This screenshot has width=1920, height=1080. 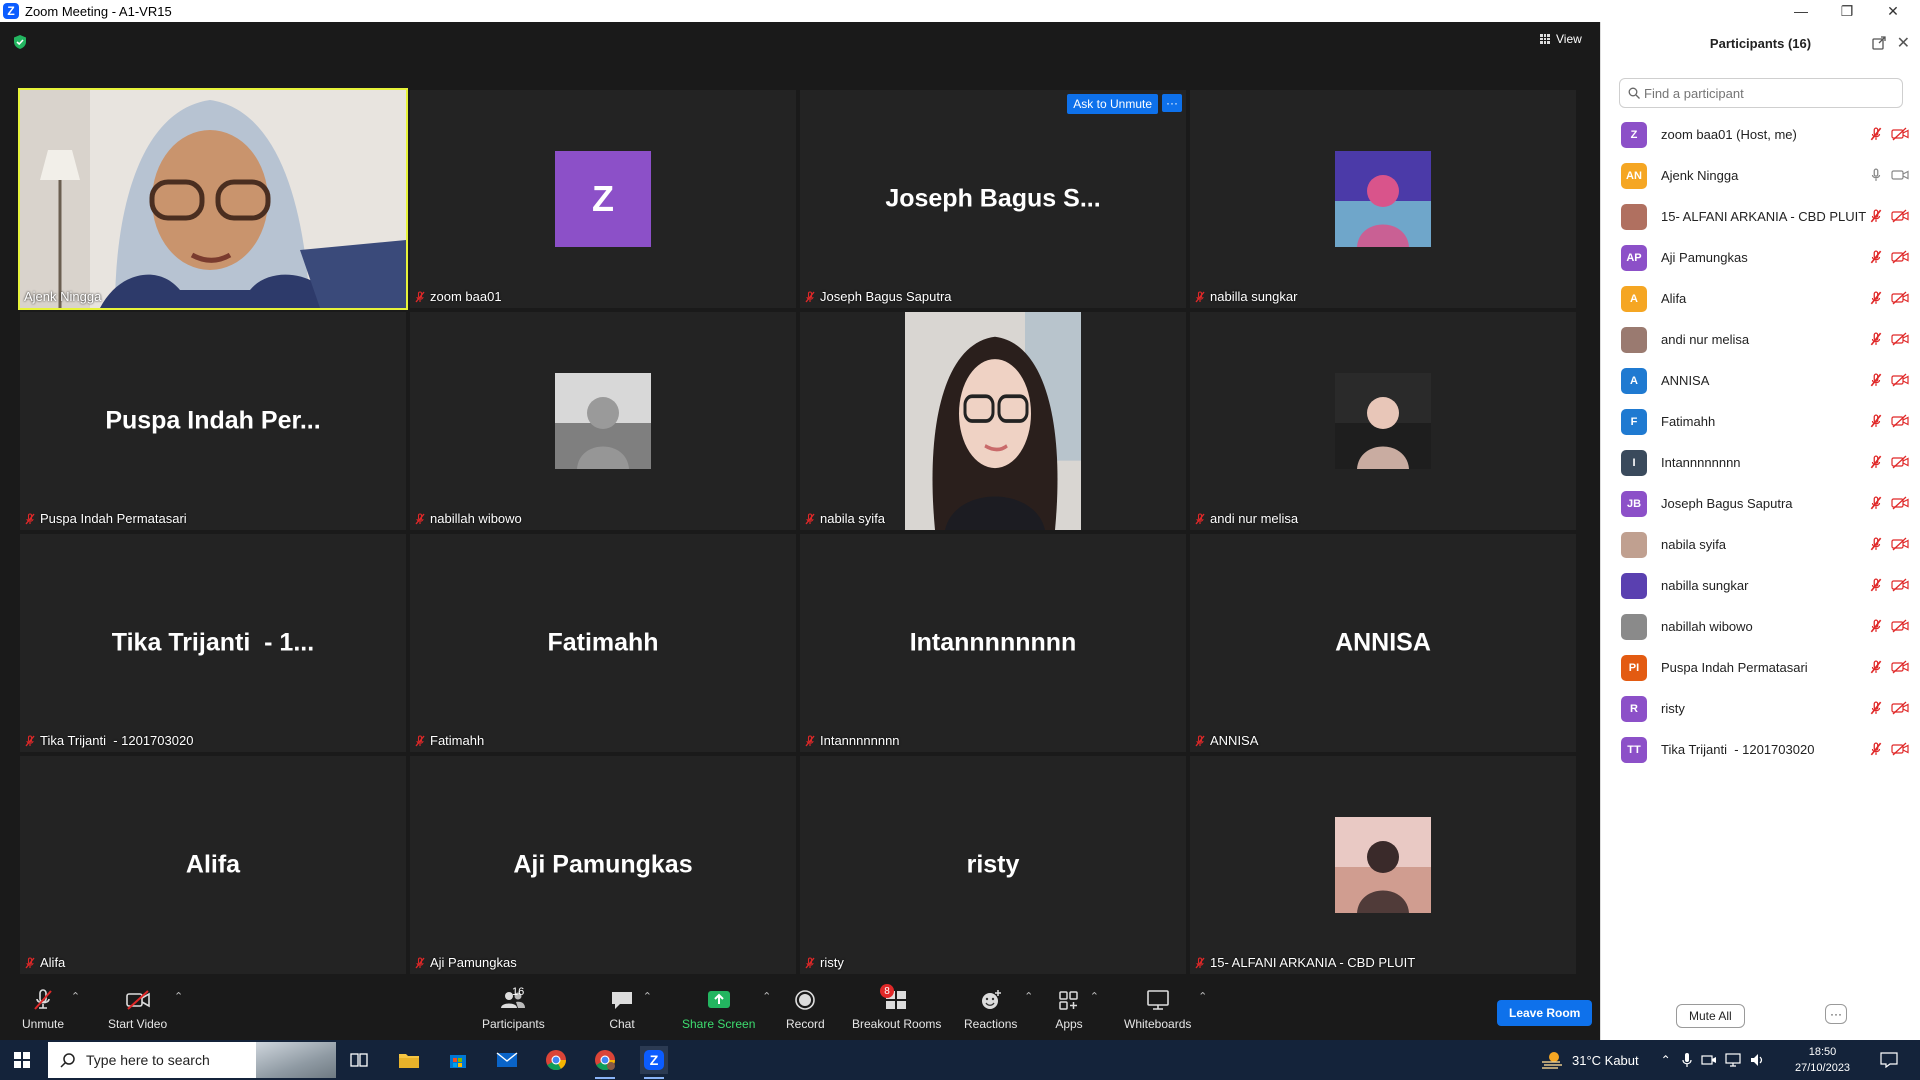 What do you see at coordinates (1605, 1060) in the screenshot?
I see `weather-text: 31°C Kabut` at bounding box center [1605, 1060].